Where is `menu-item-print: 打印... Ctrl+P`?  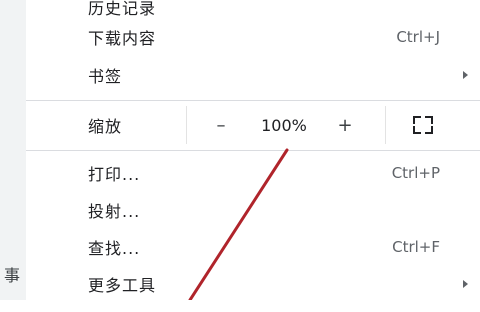 menu-item-print: 打印... Ctrl+P is located at coordinates (253, 173).